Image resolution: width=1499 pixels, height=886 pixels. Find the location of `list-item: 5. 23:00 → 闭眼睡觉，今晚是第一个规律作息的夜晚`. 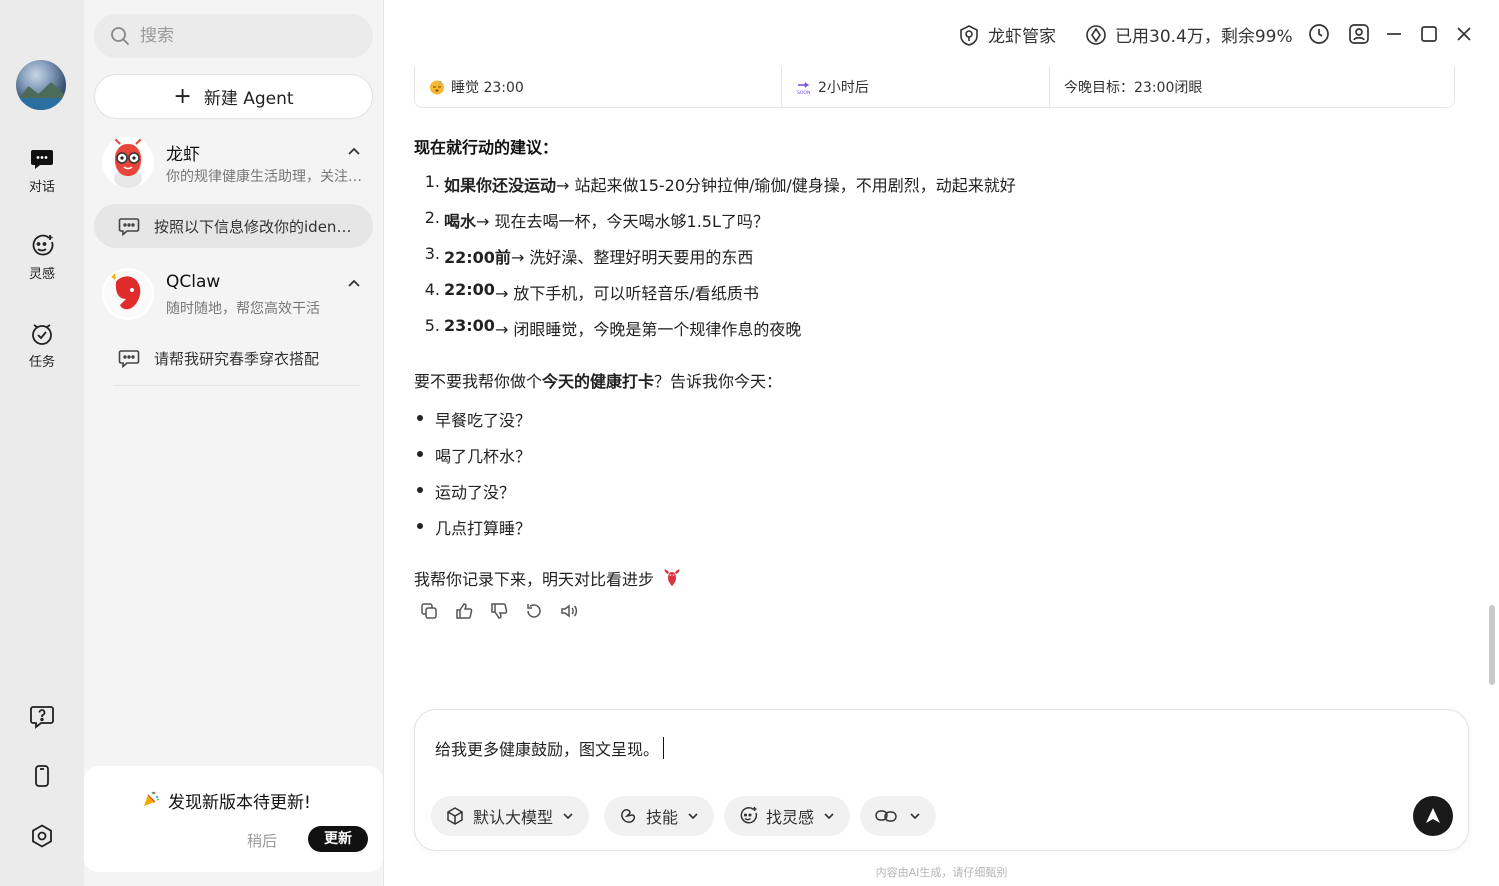

list-item: 5. 23:00 → 闭眼睡觉，今晚是第一个规律作息的夜晚 is located at coordinates (613, 327).